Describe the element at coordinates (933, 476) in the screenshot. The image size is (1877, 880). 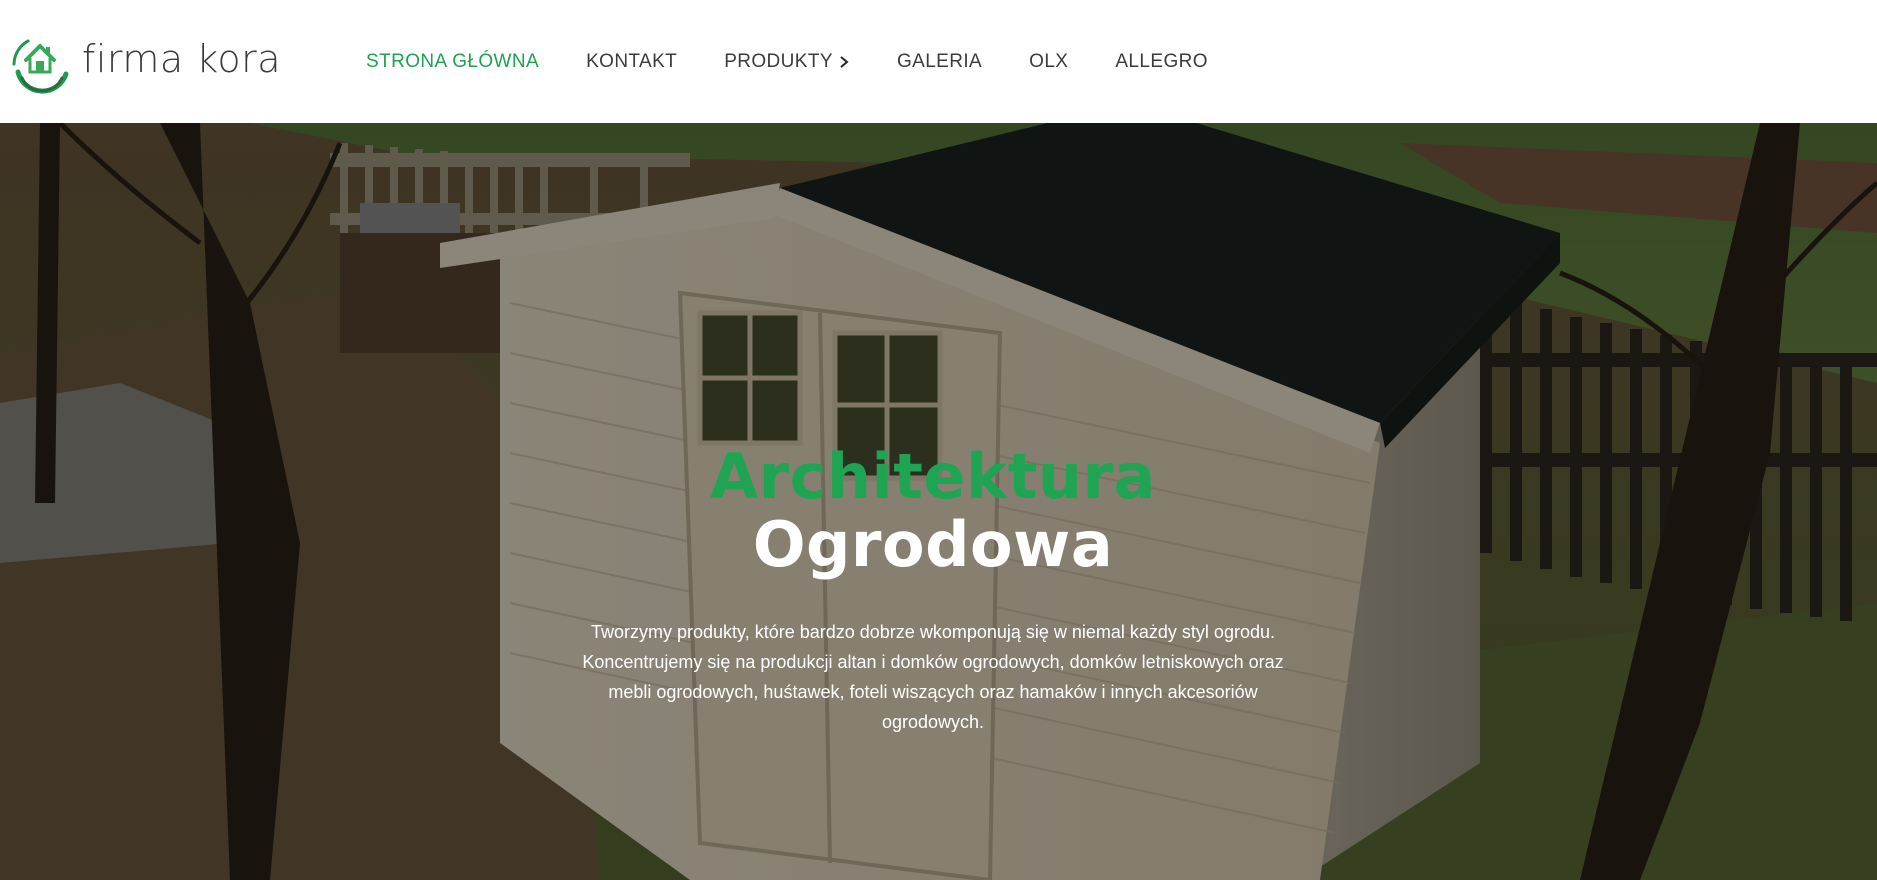
I see `hero-title-accent: Architektura` at that location.